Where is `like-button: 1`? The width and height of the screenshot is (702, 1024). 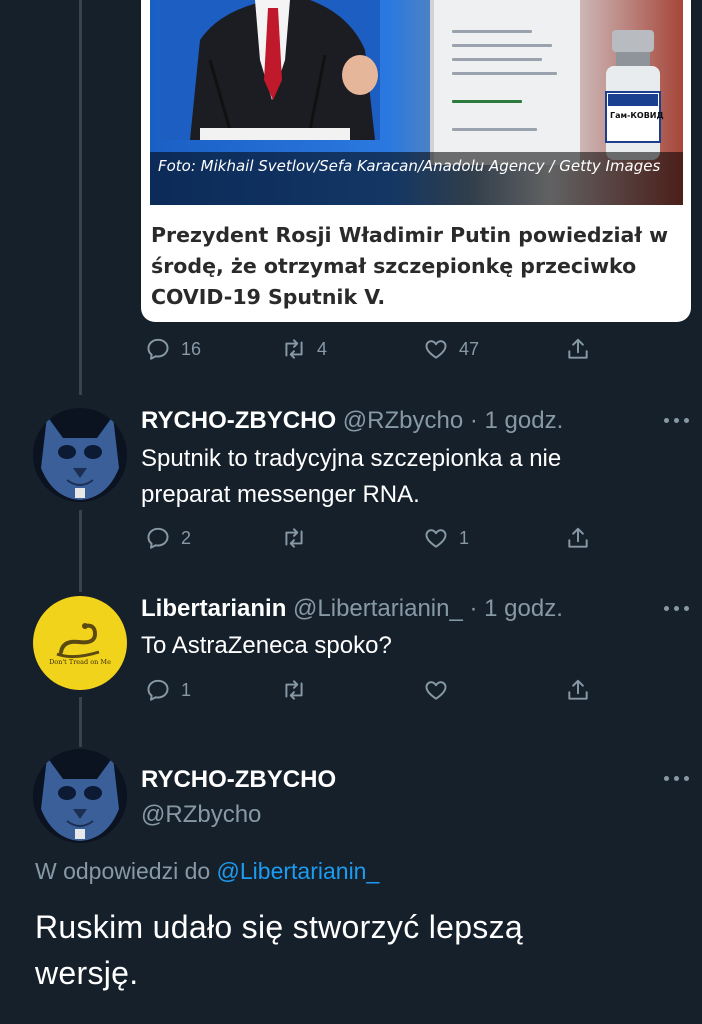 like-button: 1 is located at coordinates (446, 538).